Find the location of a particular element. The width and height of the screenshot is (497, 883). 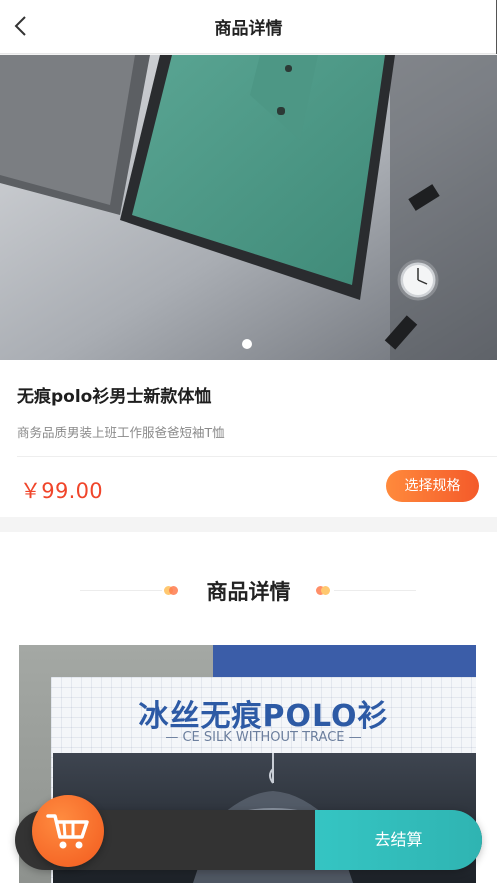

product-subtitle: 商务品质男装上班工作服爸爸短袖T恤 is located at coordinates (121, 432).